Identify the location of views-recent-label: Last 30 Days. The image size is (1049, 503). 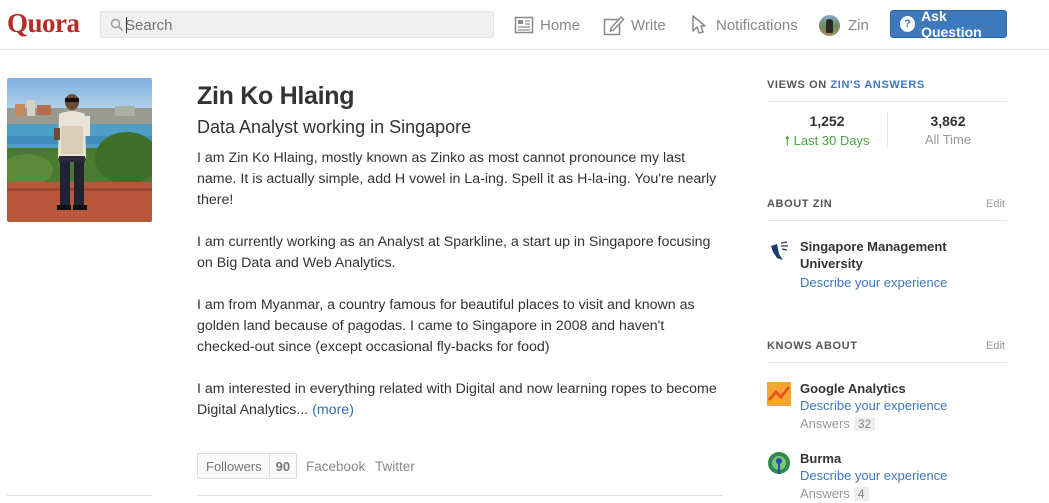
(831, 140).